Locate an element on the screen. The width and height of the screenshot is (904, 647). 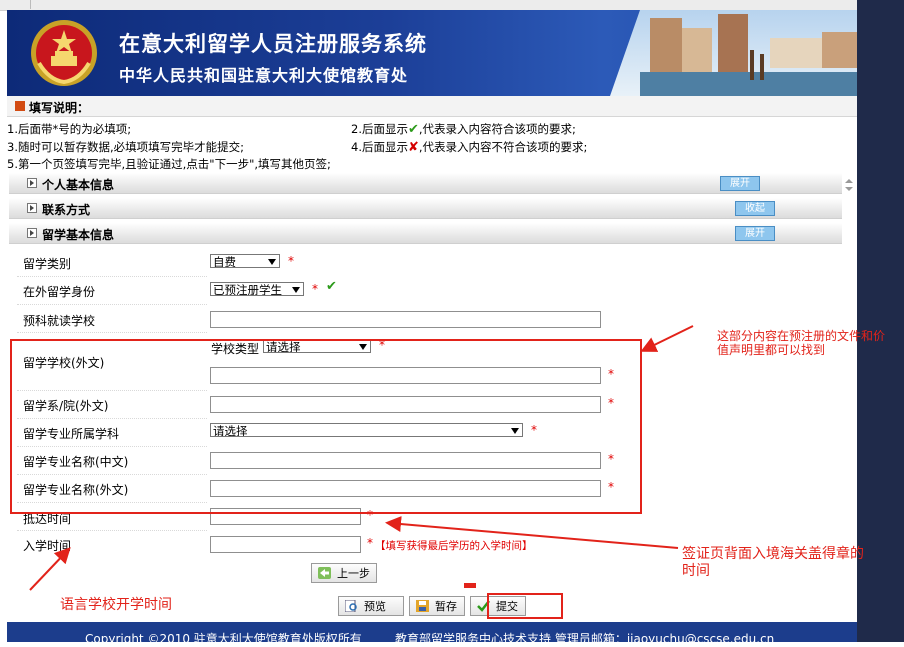
annotation-prereg-line2: 值声明里都可以找到 is located at coordinates (771, 350).